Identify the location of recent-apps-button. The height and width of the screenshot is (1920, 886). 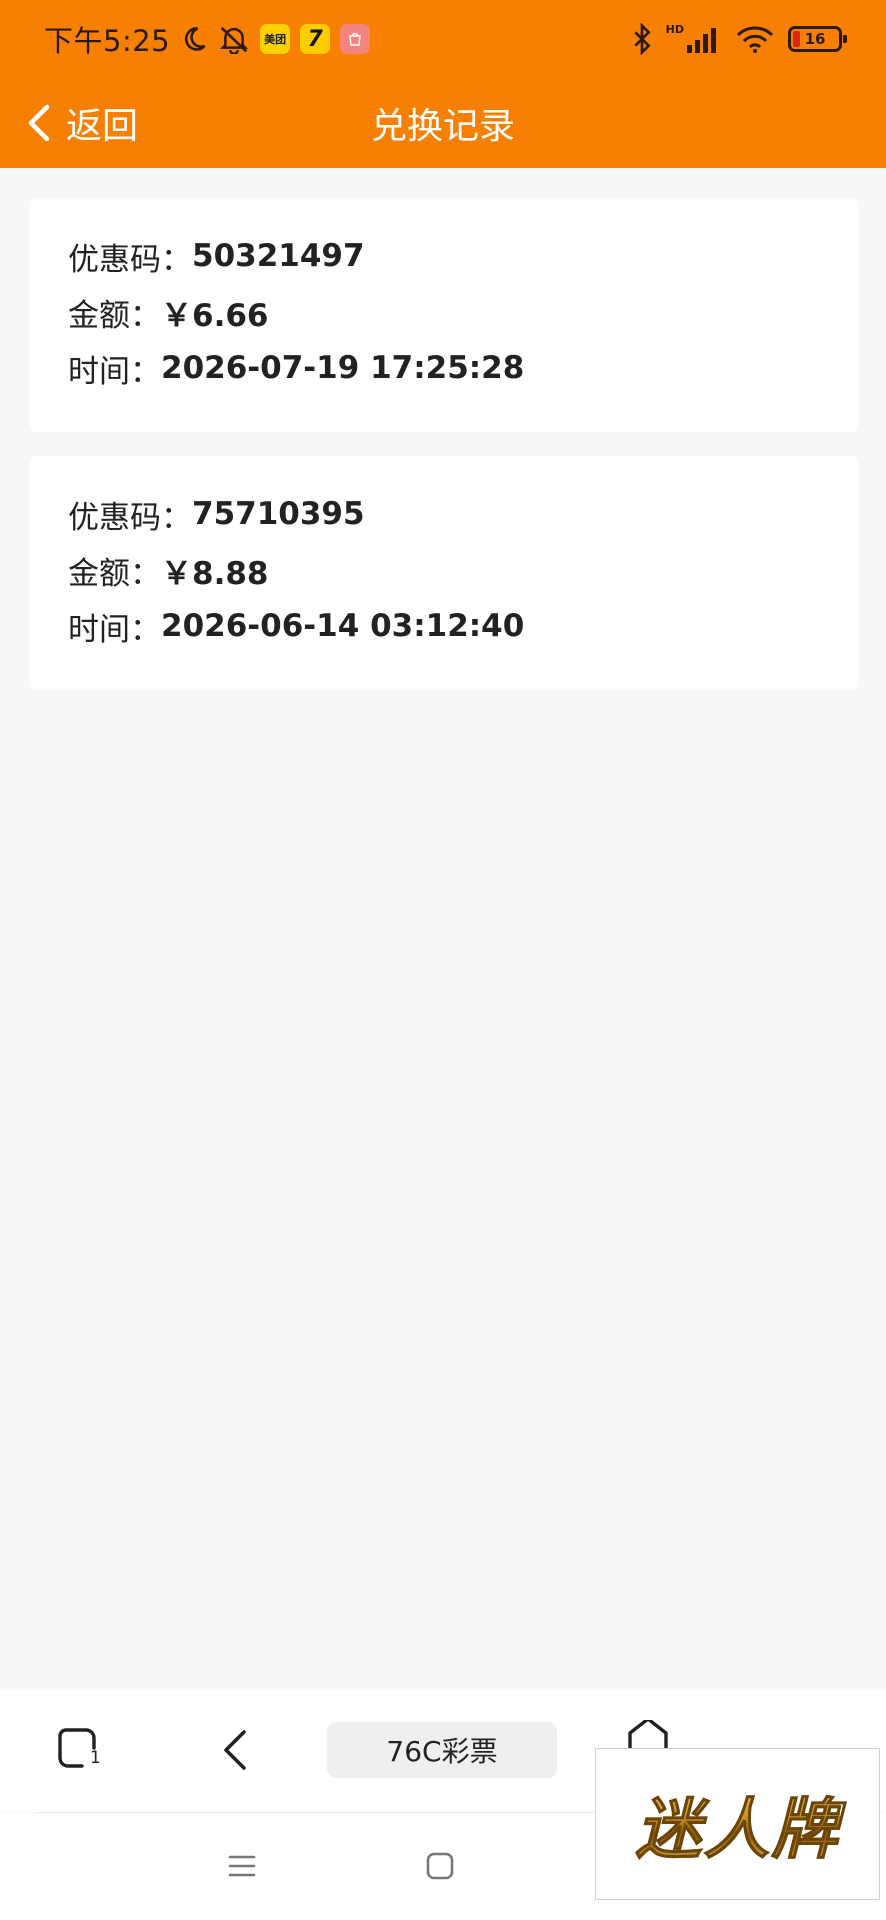
(242, 1866).